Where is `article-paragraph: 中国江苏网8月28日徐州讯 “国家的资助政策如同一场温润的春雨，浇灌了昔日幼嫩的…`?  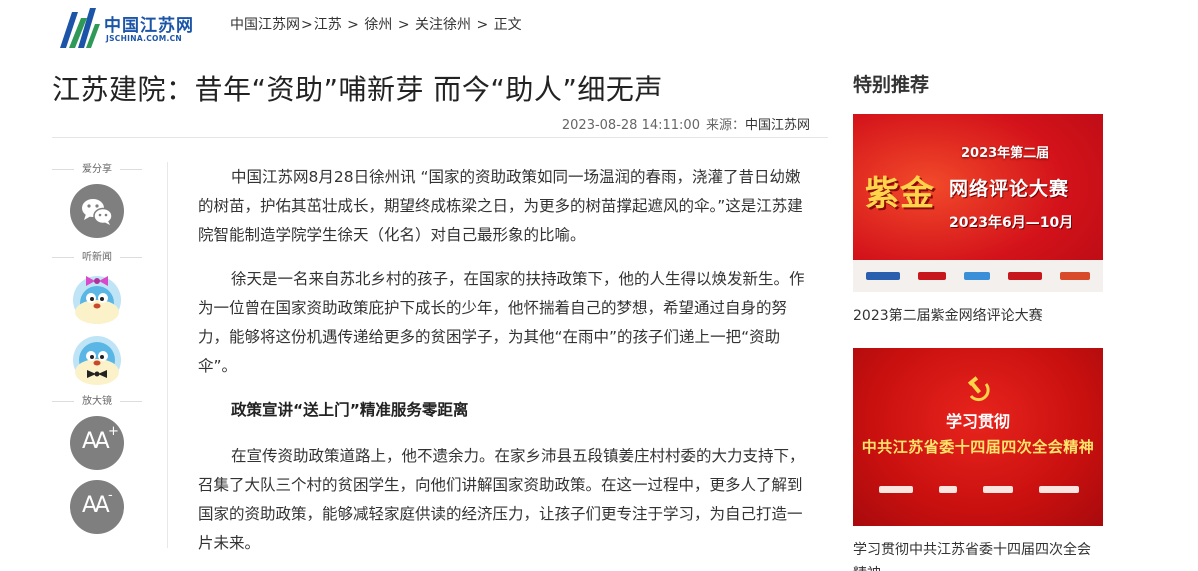
article-paragraph: 中国江苏网8月28日徐州讯 “国家的资助政策如同一场温润的春雨，浇灌了昔日幼嫩的… is located at coordinates (500, 206).